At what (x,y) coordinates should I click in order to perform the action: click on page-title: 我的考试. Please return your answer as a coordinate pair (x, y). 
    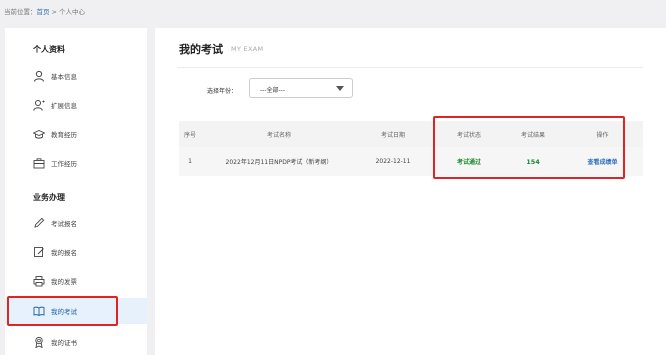
    Looking at the image, I should click on (201, 49).